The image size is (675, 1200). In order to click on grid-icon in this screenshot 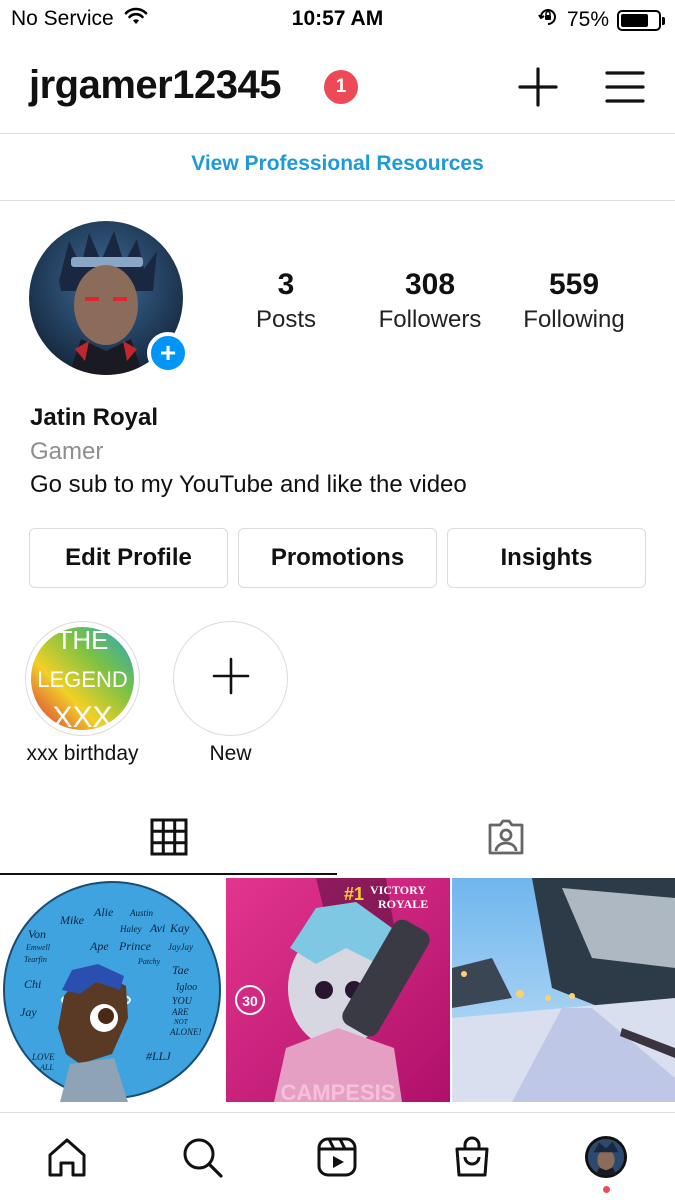, I will do `click(169, 839)`.